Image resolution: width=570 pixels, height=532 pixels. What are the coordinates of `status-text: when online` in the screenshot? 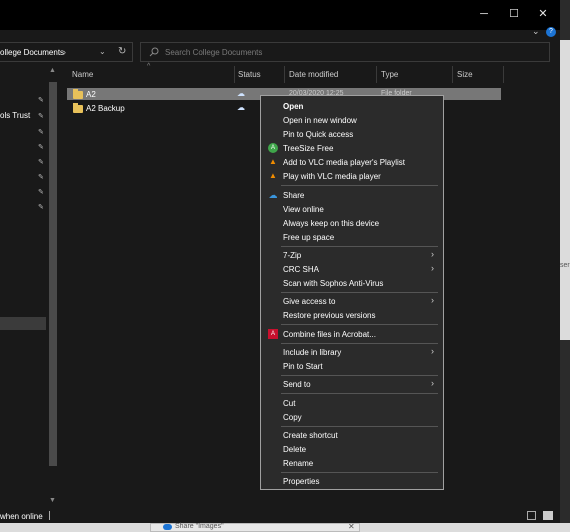 It's located at (21, 516).